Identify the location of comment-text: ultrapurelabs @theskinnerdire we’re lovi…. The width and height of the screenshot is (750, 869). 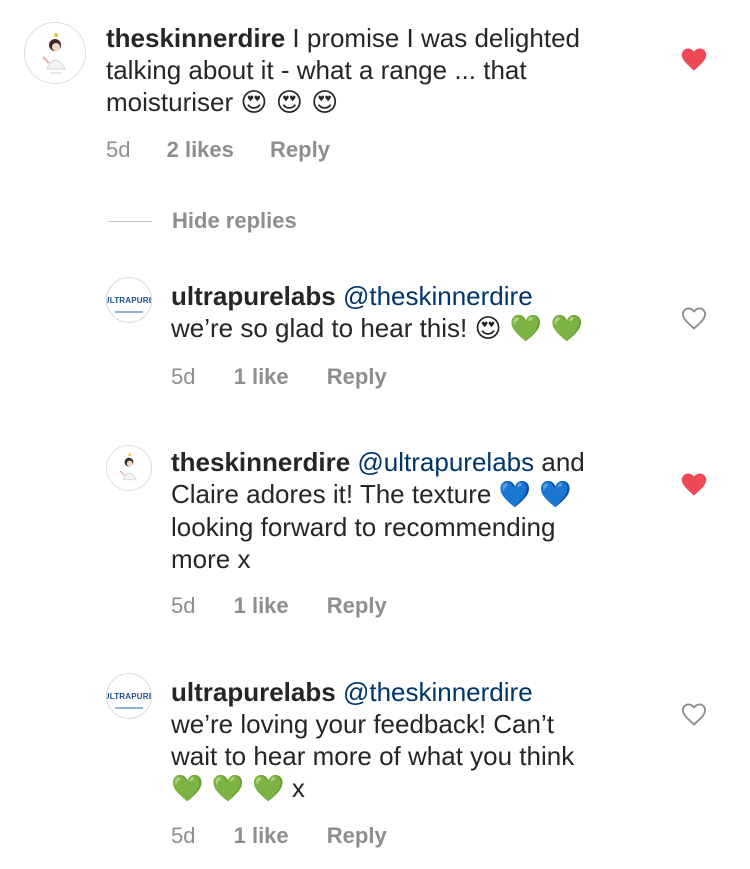
(421, 740).